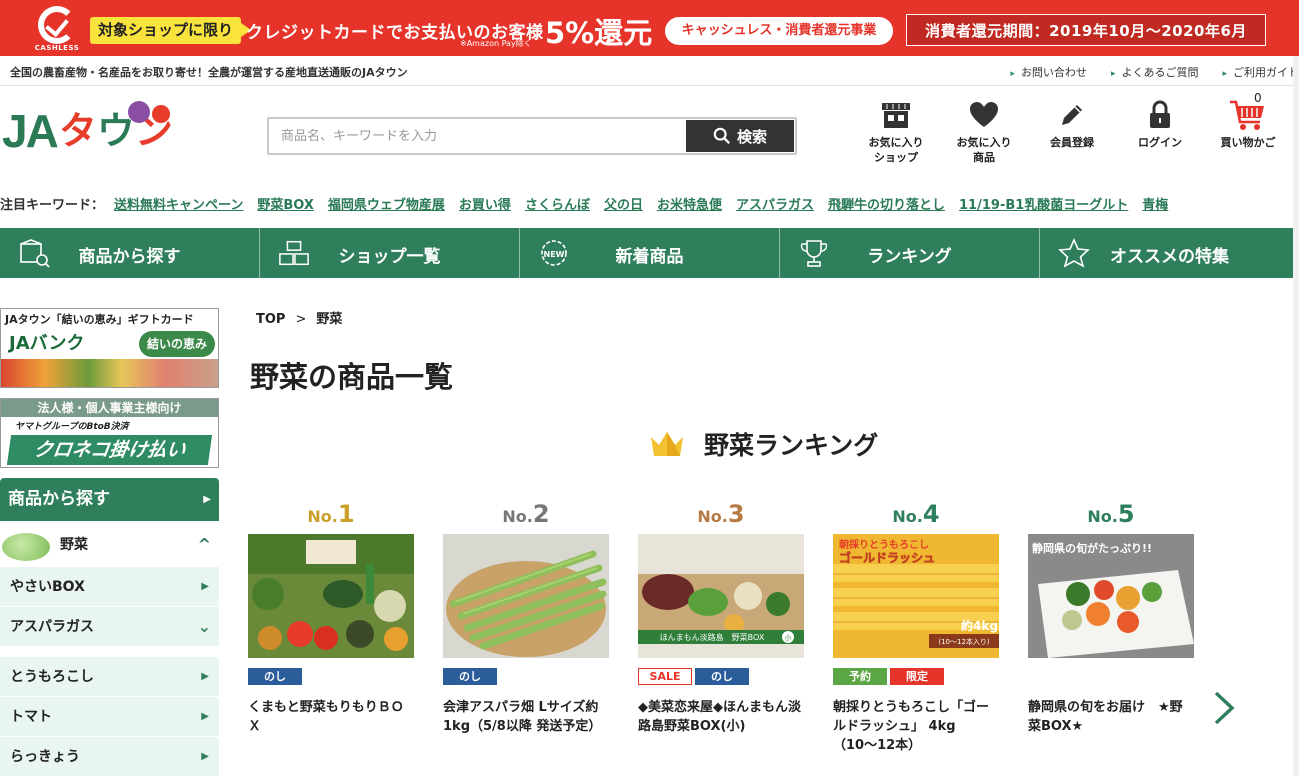 This screenshot has height=776, width=1299. What do you see at coordinates (788, 637) in the screenshot?
I see `svg-text: 小` at bounding box center [788, 637].